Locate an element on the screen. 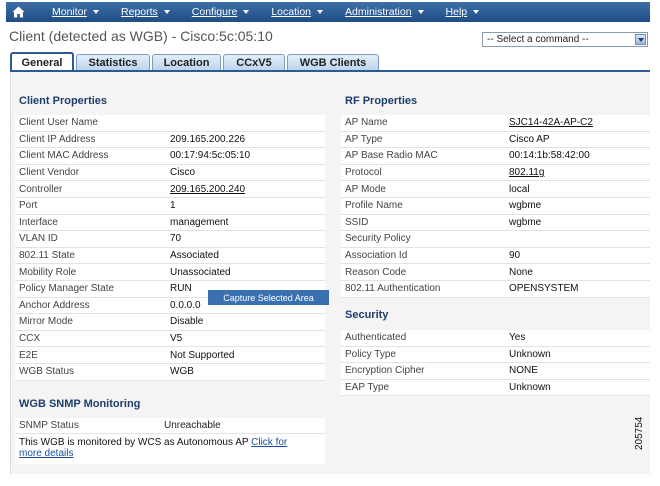 The width and height of the screenshot is (660, 486). property-value: 00:14:1b:58:42:00 is located at coordinates (549, 156).